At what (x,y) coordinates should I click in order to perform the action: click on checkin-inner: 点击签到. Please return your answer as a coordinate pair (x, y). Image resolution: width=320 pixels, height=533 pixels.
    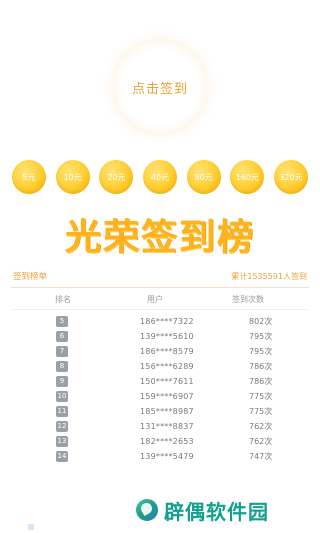
    Looking at the image, I should click on (160, 87).